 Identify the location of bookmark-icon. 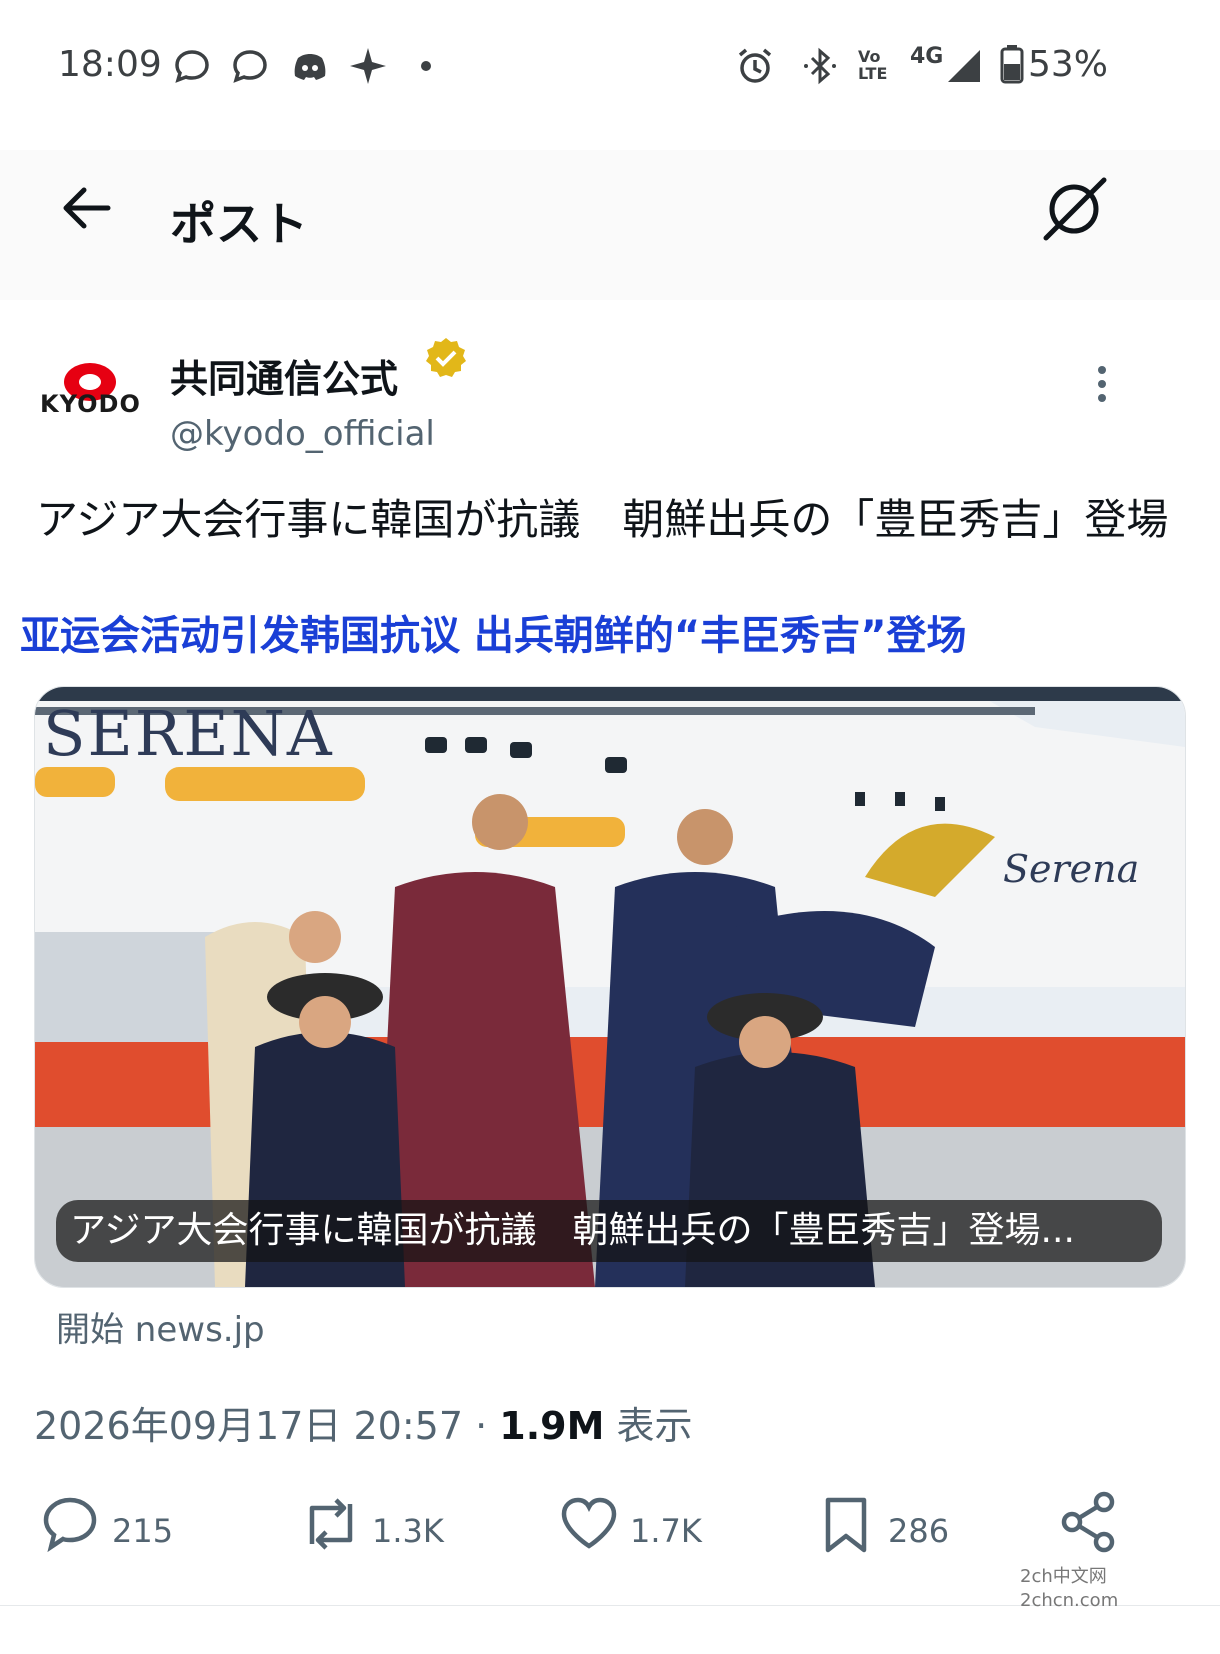
(846, 1525).